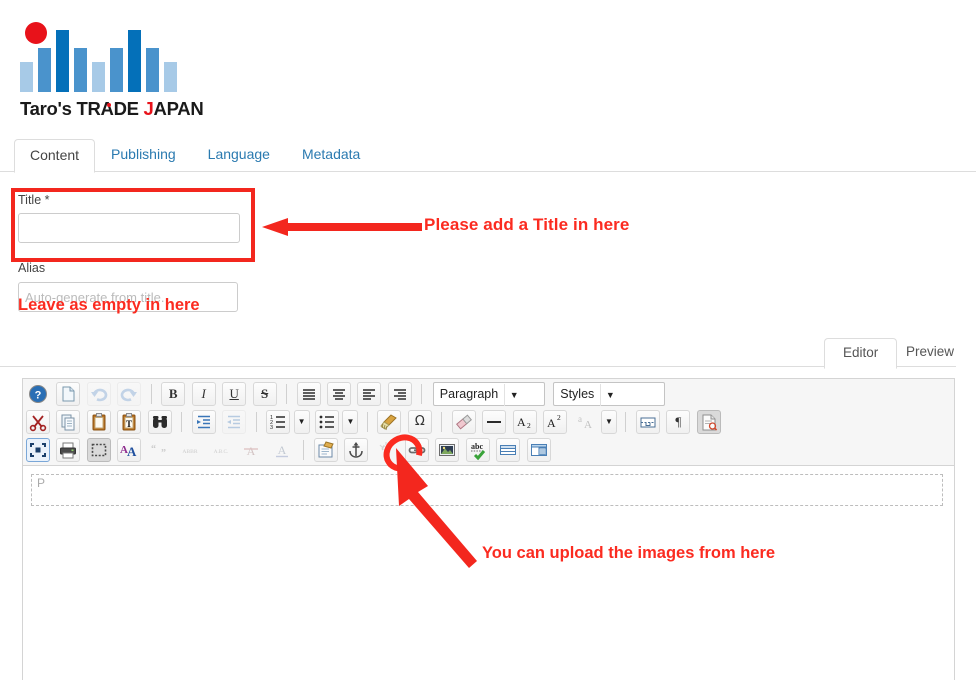  What do you see at coordinates (55, 156) in the screenshot?
I see `tab-content: Content` at bounding box center [55, 156].